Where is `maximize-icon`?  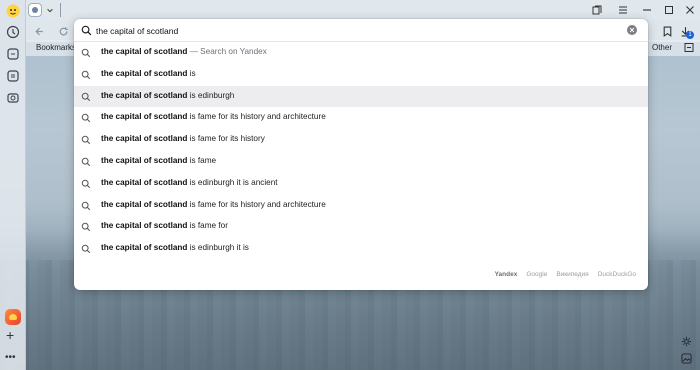 maximize-icon is located at coordinates (669, 10).